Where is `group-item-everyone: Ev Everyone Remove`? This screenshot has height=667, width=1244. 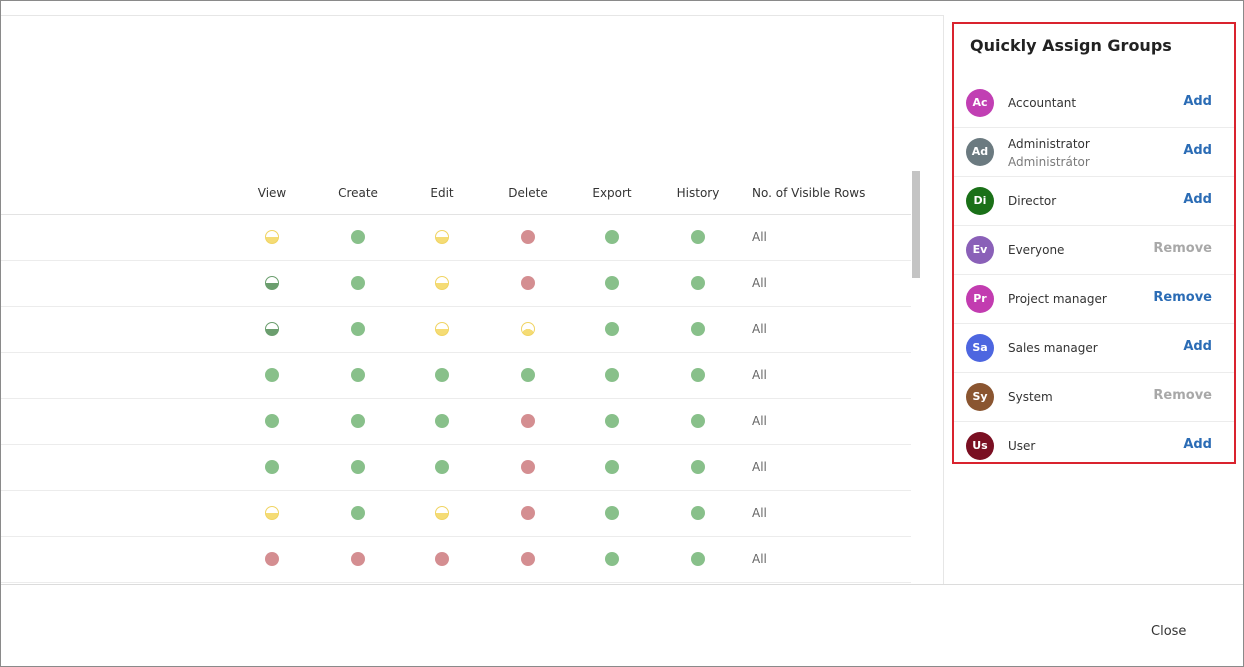 group-item-everyone: Ev Everyone Remove is located at coordinates (1094, 250).